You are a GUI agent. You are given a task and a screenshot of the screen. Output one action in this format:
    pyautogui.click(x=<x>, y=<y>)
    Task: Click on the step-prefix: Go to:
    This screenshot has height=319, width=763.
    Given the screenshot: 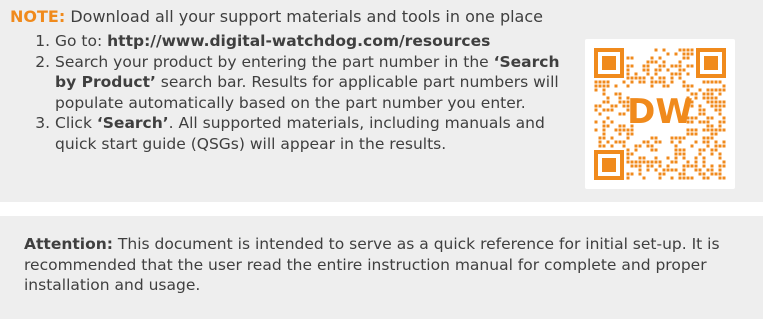 What is the action you would take?
    pyautogui.click(x=81, y=41)
    